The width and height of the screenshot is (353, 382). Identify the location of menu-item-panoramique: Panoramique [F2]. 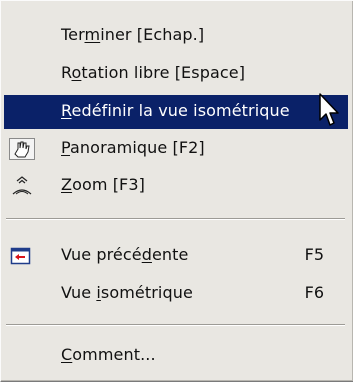
(176, 149).